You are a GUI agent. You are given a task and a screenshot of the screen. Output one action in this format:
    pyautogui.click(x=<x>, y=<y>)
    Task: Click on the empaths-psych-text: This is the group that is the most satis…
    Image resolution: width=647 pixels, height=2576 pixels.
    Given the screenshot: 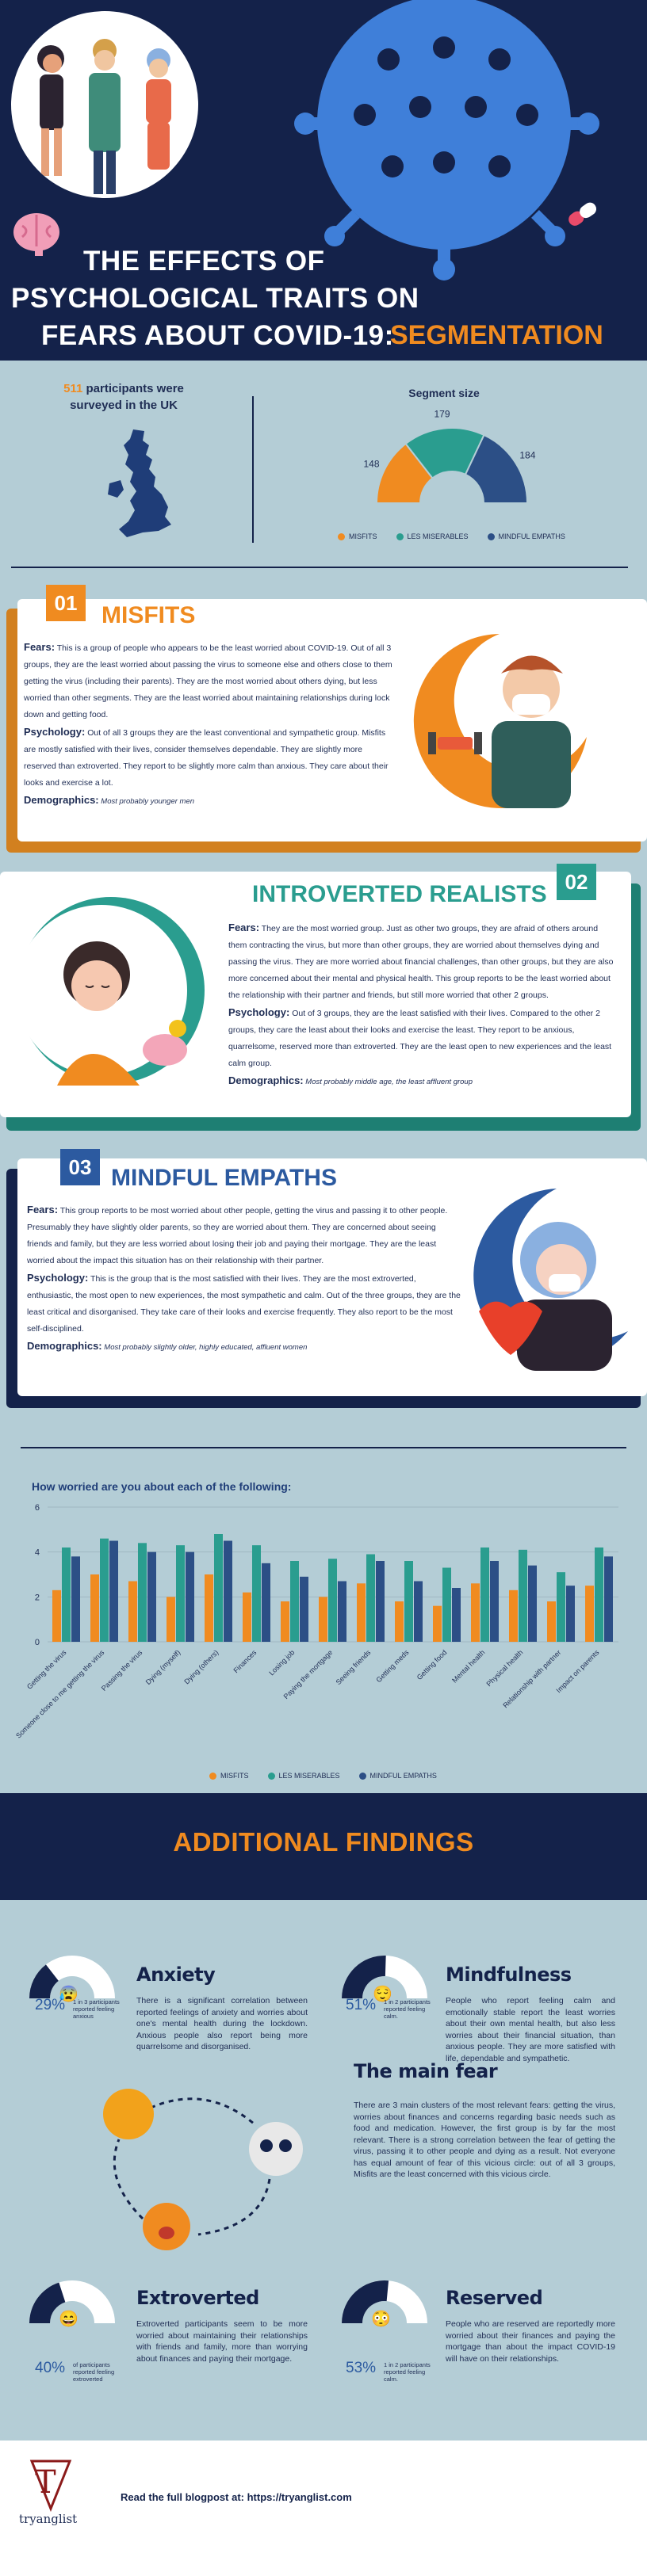 What is the action you would take?
    pyautogui.click(x=244, y=1304)
    